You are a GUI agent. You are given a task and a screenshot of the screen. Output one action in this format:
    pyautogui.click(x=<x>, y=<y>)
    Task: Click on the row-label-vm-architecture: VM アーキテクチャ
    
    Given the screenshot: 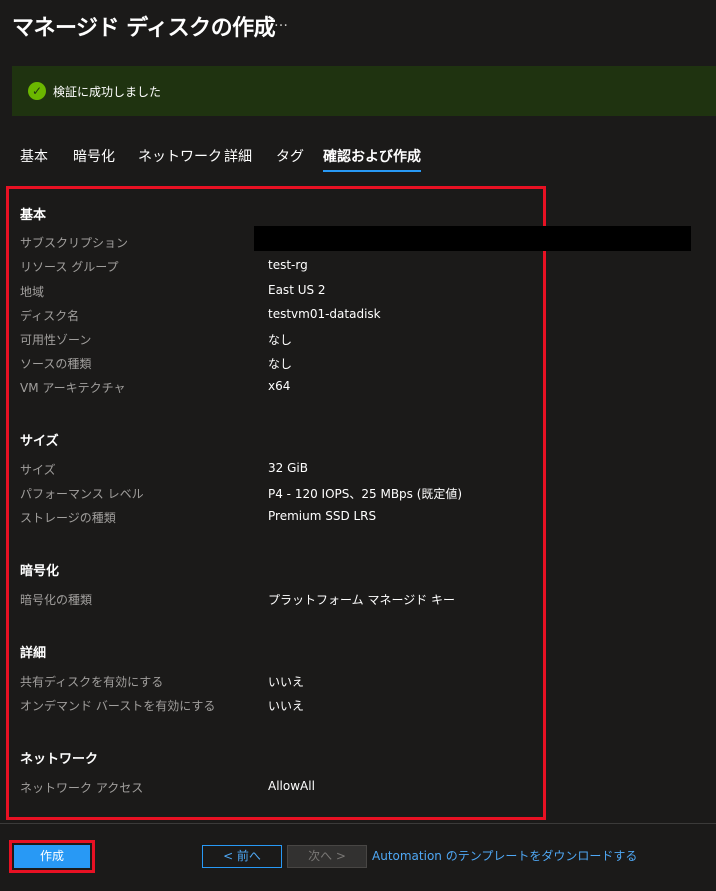 What is the action you would take?
    pyautogui.click(x=73, y=388)
    